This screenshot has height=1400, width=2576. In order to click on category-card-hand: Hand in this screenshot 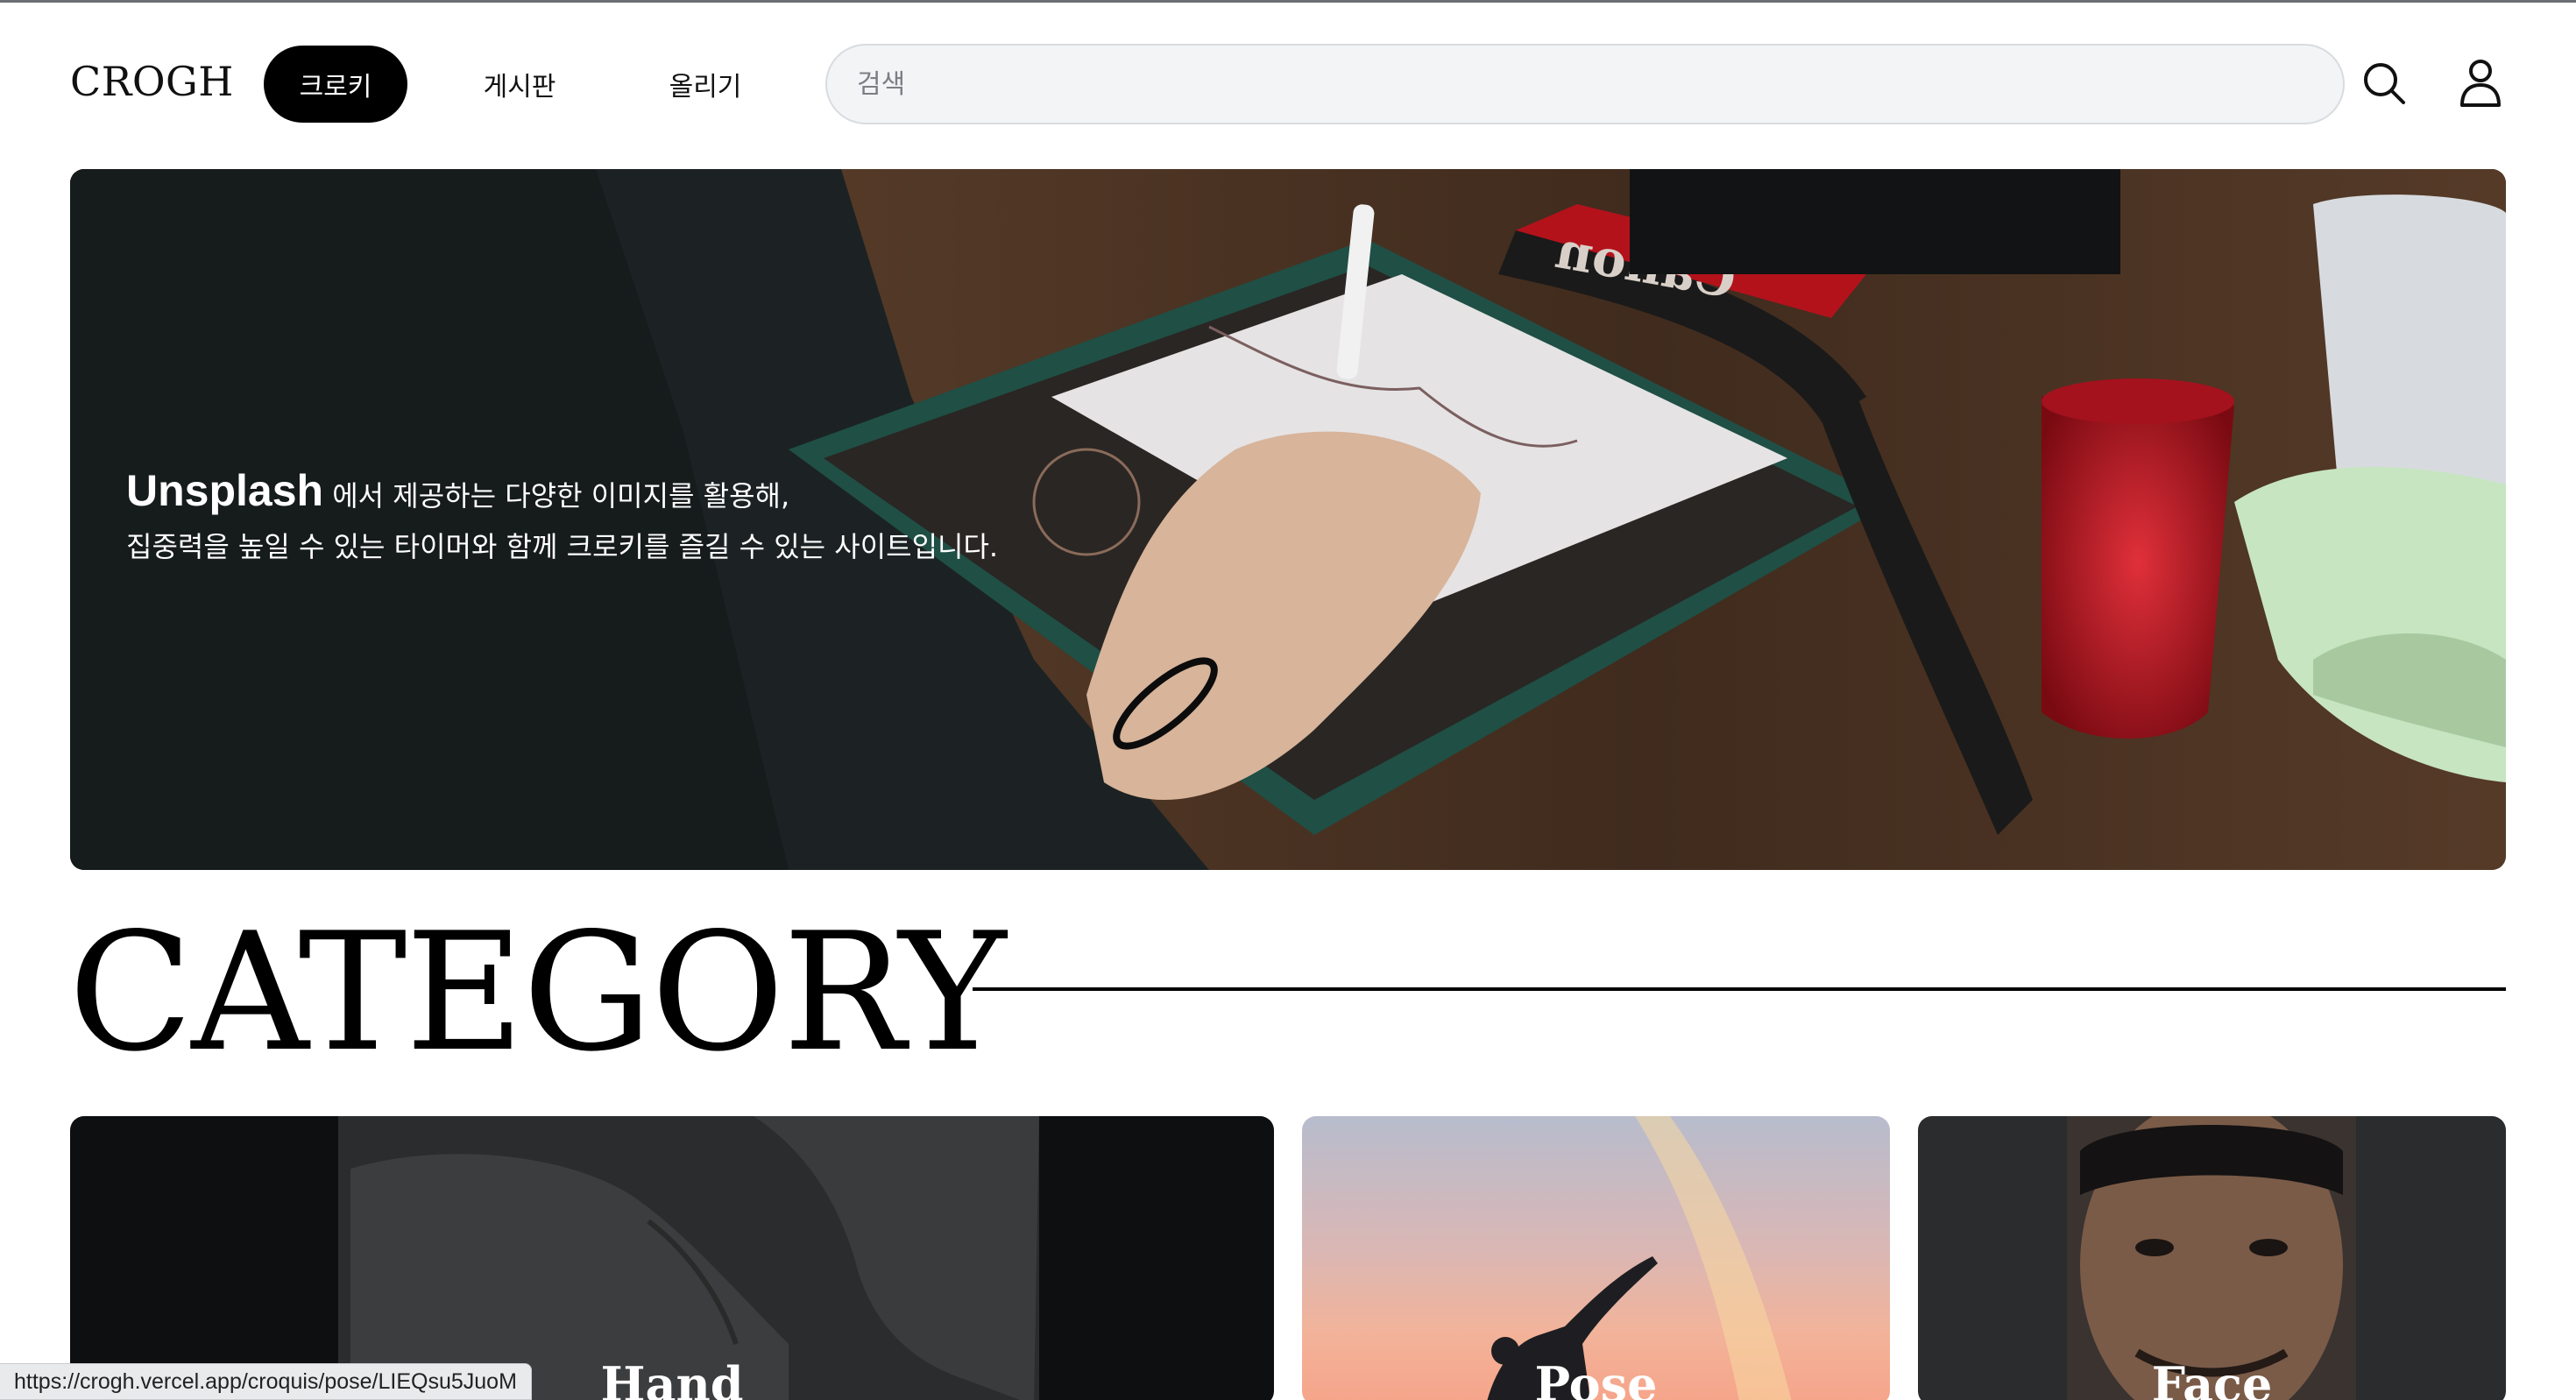, I will do `click(672, 1258)`.